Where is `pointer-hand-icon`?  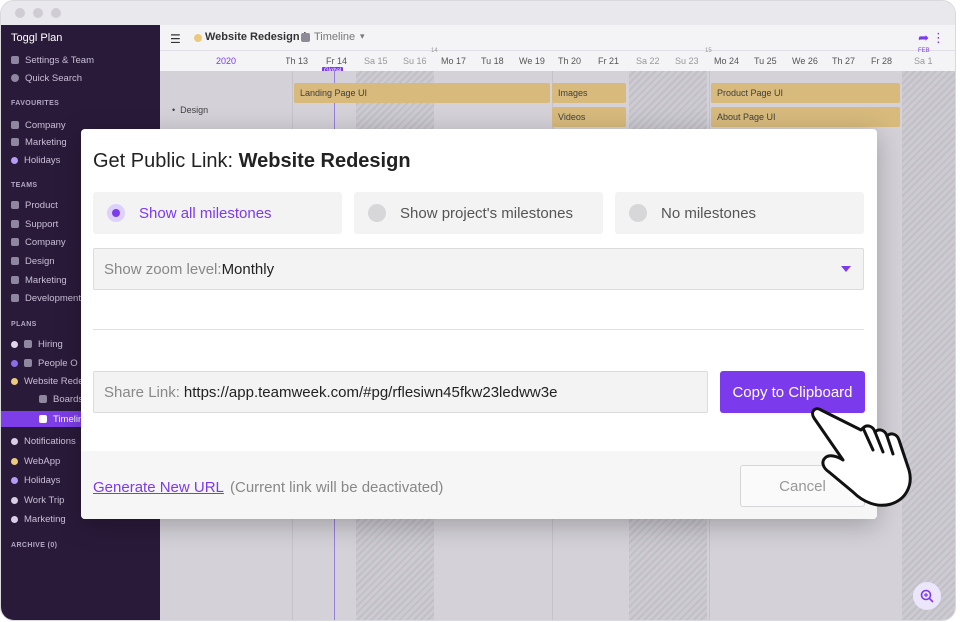 pointer-hand-icon is located at coordinates (861, 457).